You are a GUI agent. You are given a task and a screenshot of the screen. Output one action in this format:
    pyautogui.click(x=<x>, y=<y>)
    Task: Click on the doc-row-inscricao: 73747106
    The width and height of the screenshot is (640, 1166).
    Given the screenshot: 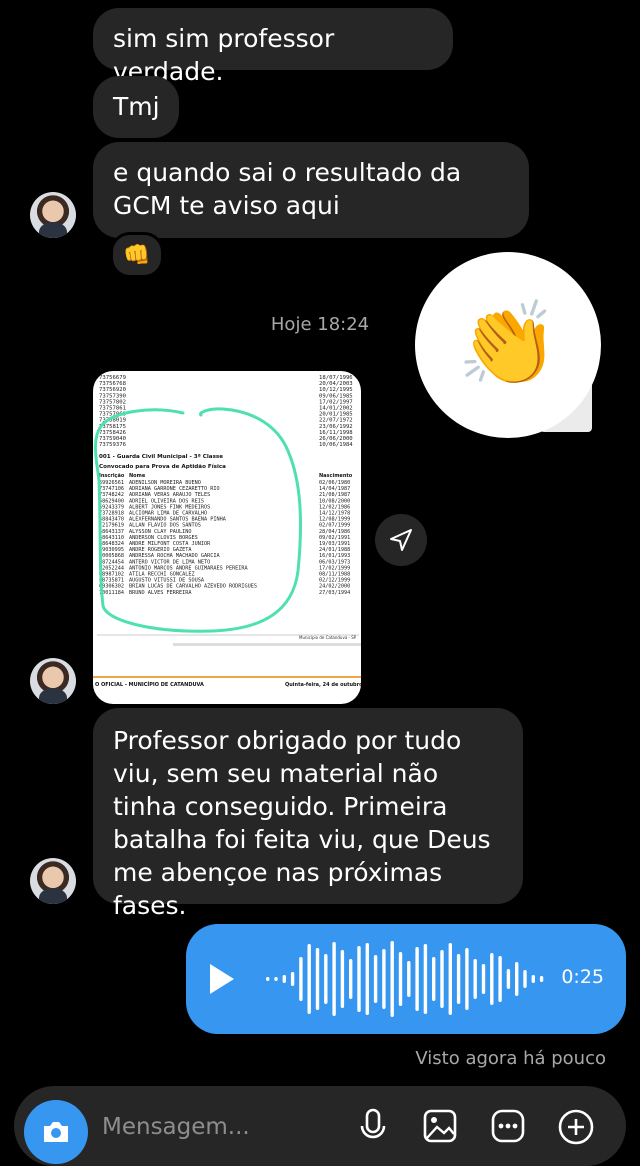 What is the action you would take?
    pyautogui.click(x=111, y=489)
    